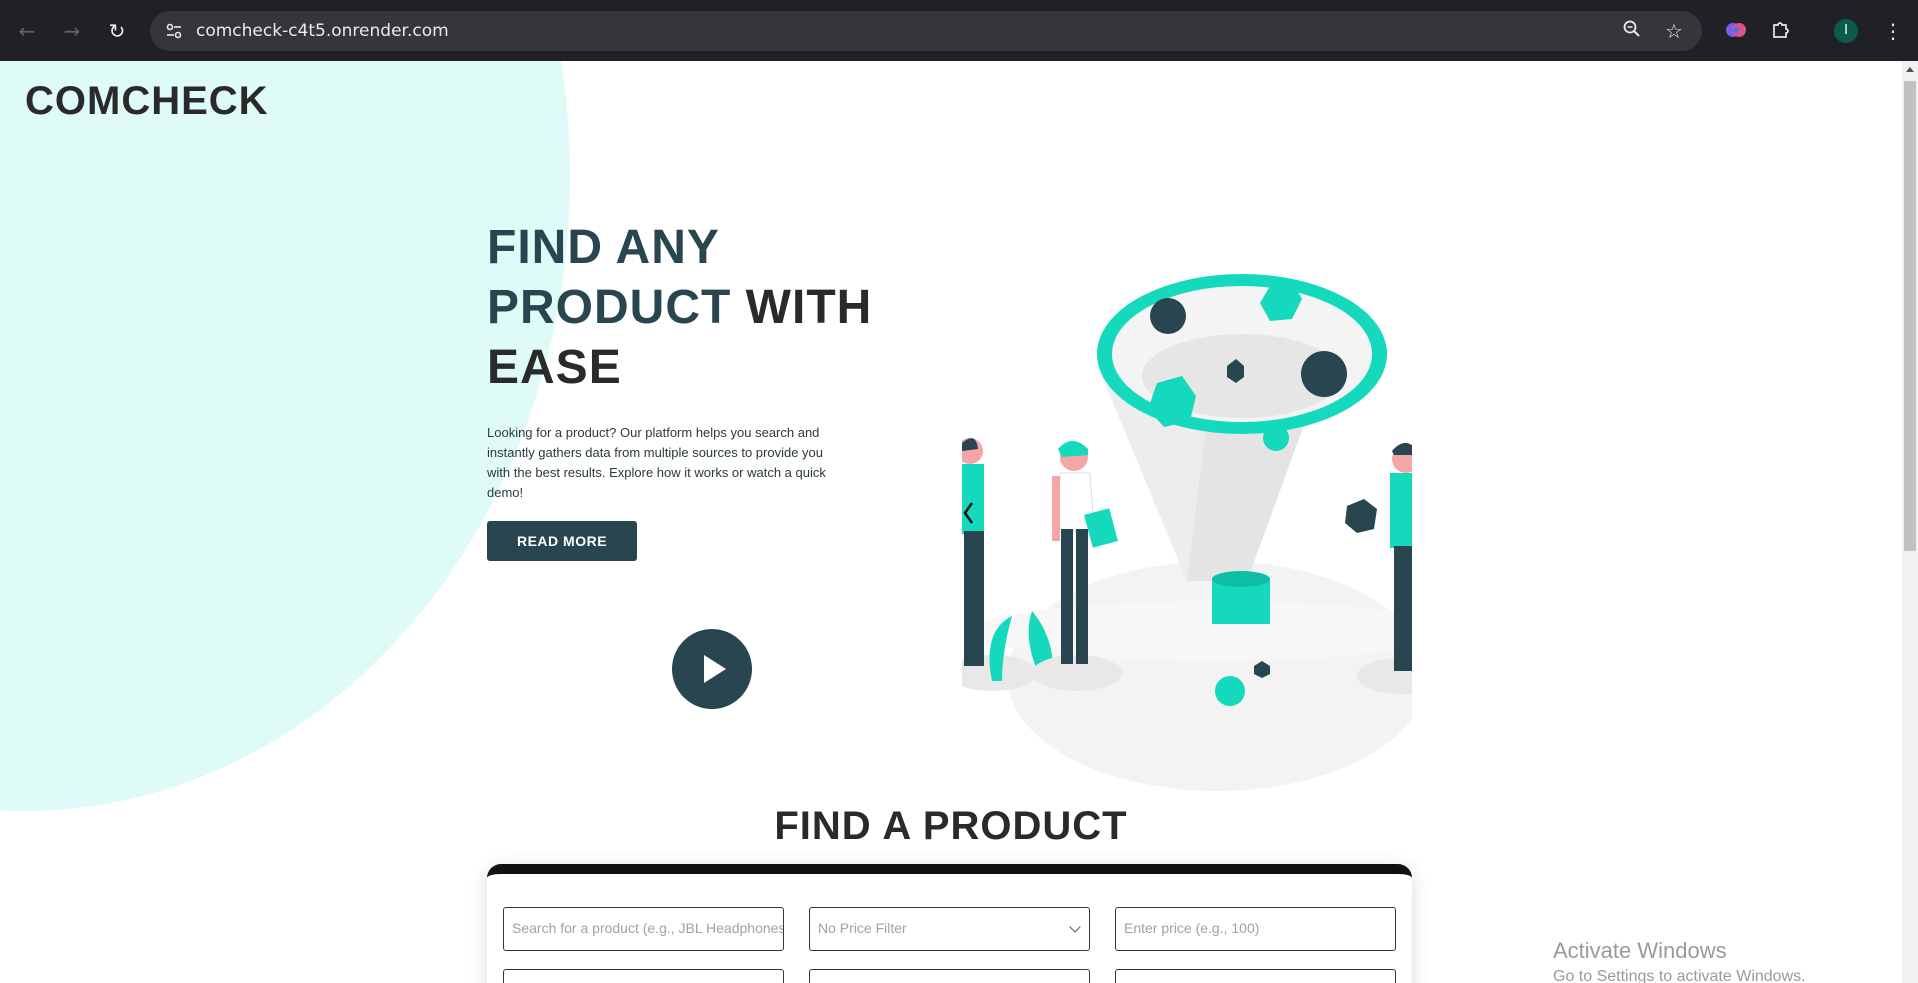 Image resolution: width=1918 pixels, height=983 pixels. Describe the element at coordinates (1846, 31) in the screenshot. I see `profile-avatar: I` at that location.